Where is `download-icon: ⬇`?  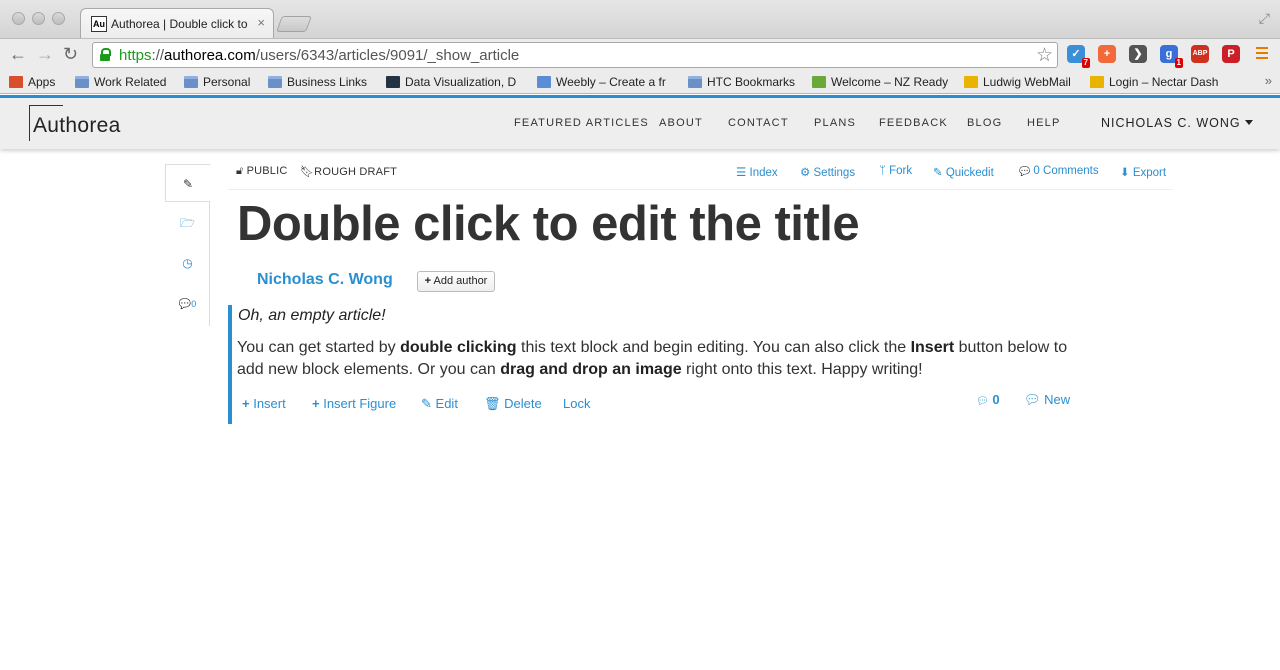
download-icon: ⬇ is located at coordinates (1125, 173).